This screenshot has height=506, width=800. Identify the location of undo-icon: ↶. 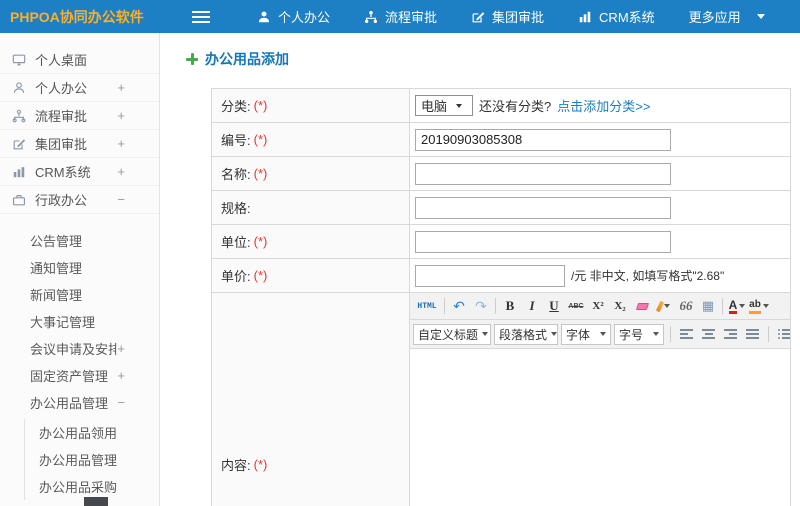
(459, 306).